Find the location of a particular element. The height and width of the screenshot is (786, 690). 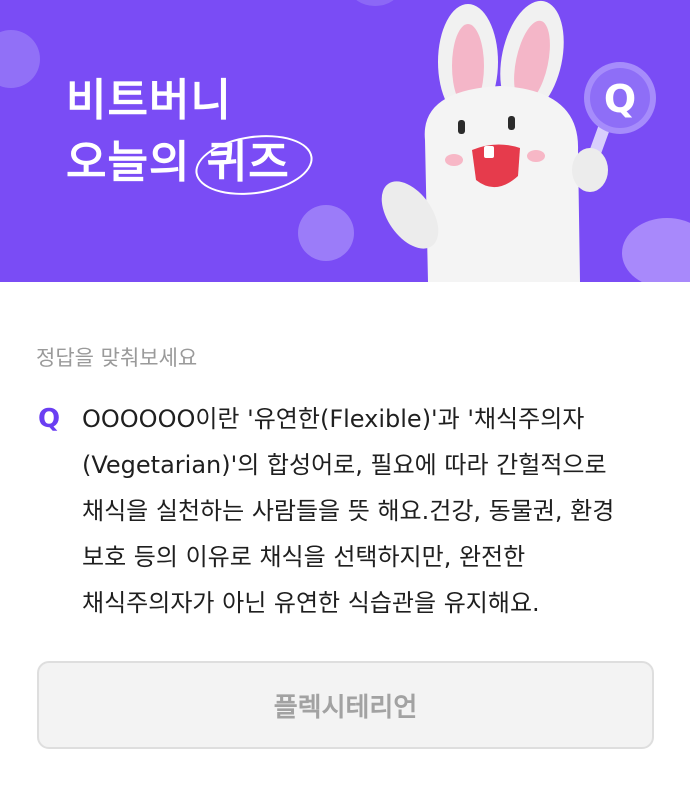

hero-title: 비트버니 오늘의 퀴즈 is located at coordinates (191, 136).